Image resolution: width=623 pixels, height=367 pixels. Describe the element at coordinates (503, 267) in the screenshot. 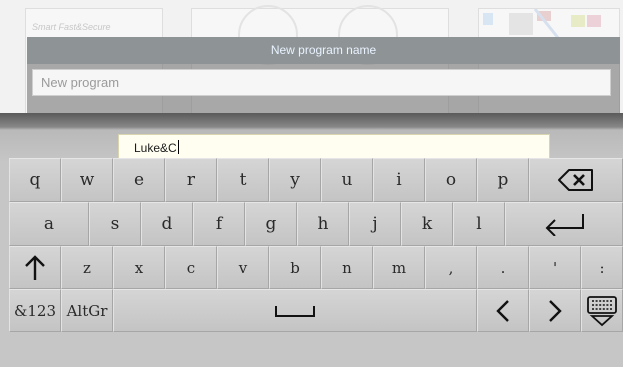

I see `key-period: .` at that location.